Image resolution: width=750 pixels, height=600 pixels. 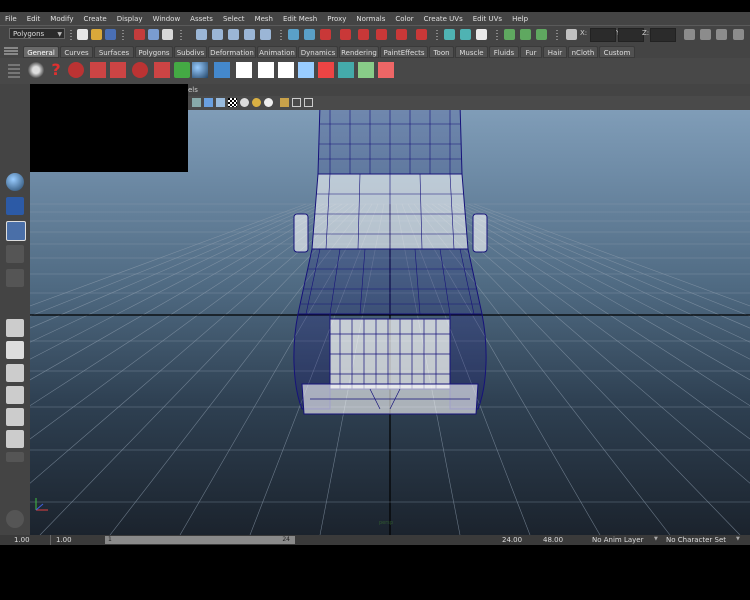 I want to click on z-field, so click(x=663, y=35).